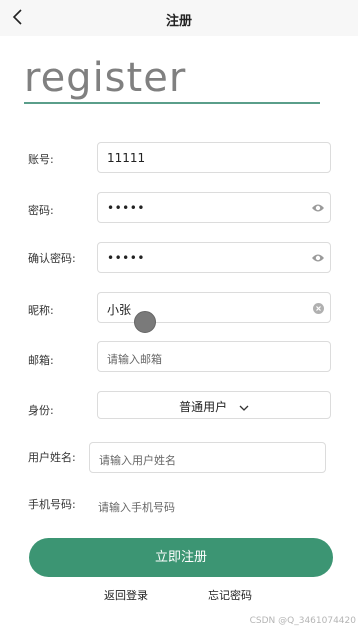 The height and width of the screenshot is (634, 358). I want to click on realname-label: 用户姓名:, so click(52, 457).